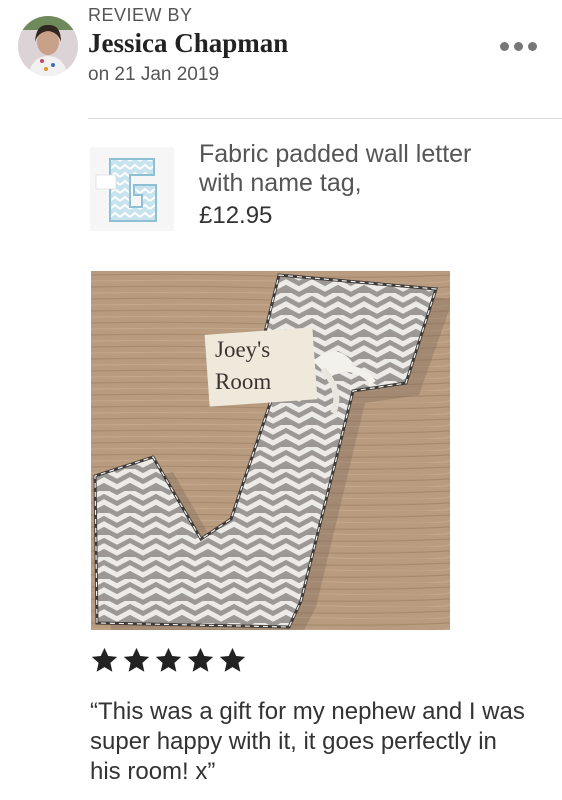 This screenshot has width=562, height=800. I want to click on product-price: £12.95, so click(236, 215).